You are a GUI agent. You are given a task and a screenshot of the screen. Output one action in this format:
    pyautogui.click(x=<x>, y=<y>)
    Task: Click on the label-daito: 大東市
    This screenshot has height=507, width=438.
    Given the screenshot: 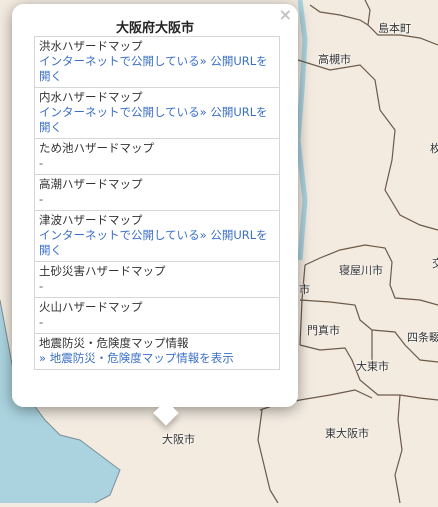 What is the action you would take?
    pyautogui.click(x=372, y=366)
    